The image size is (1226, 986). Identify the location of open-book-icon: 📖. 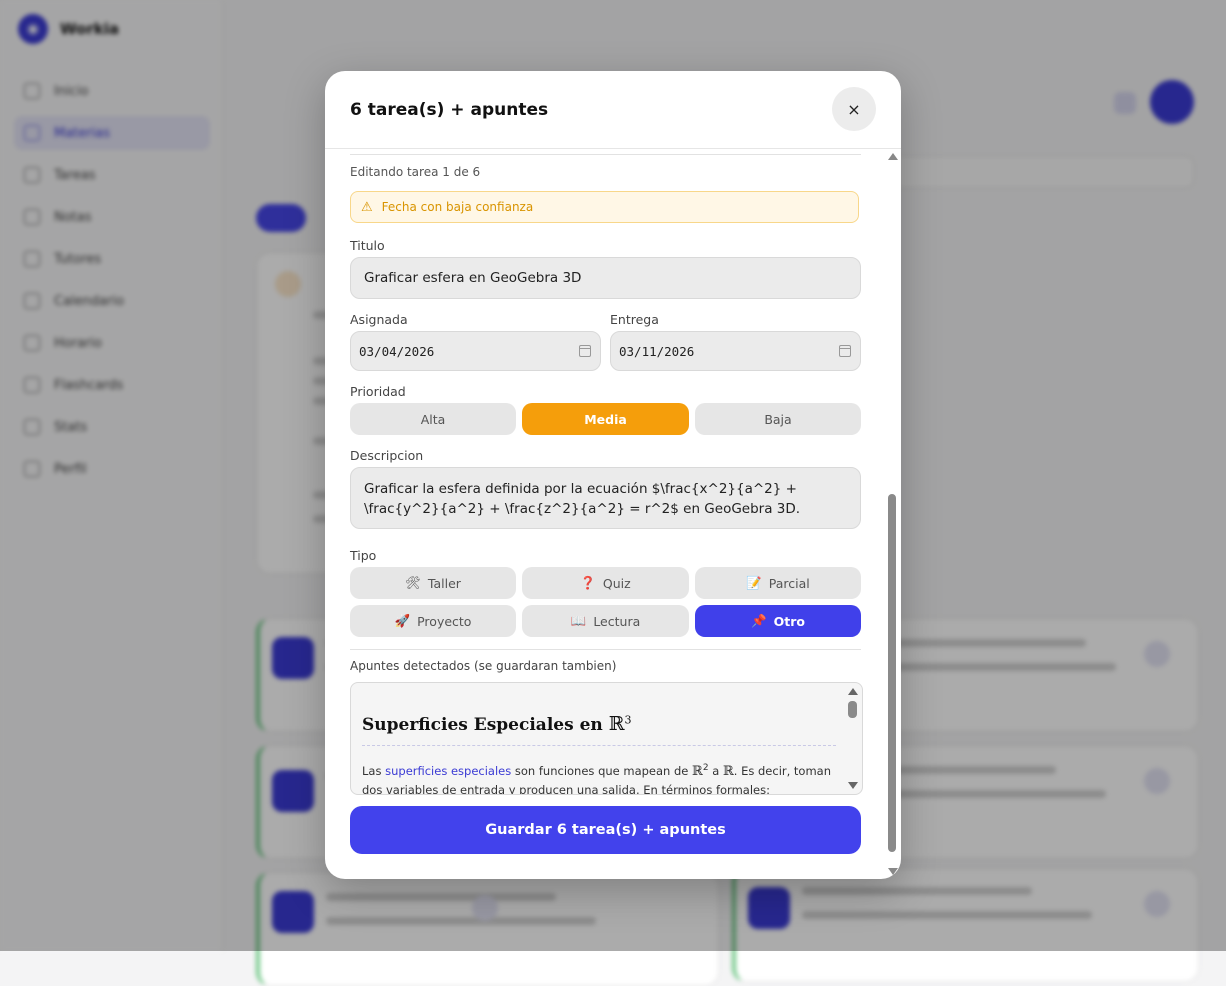
(578, 620).